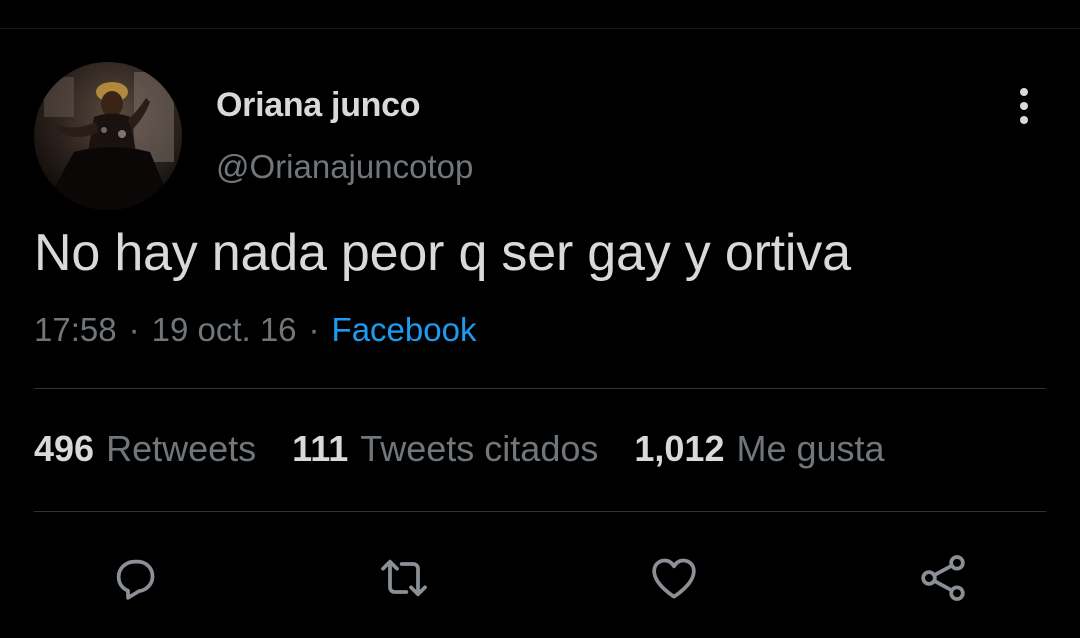 The image size is (1080, 638). I want to click on tweet-meta: 17:58 · 19 oct. 16 · Facebook, so click(255, 330).